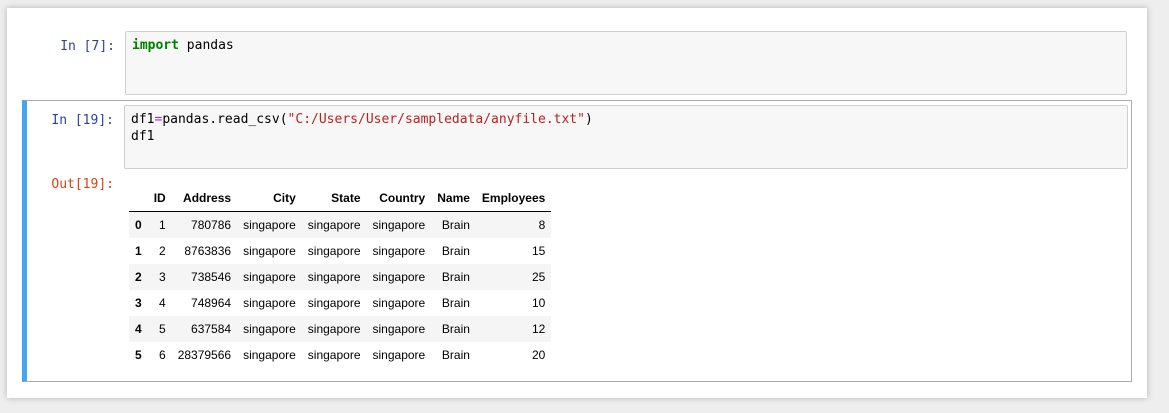  I want to click on row-index: 2, so click(138, 277).